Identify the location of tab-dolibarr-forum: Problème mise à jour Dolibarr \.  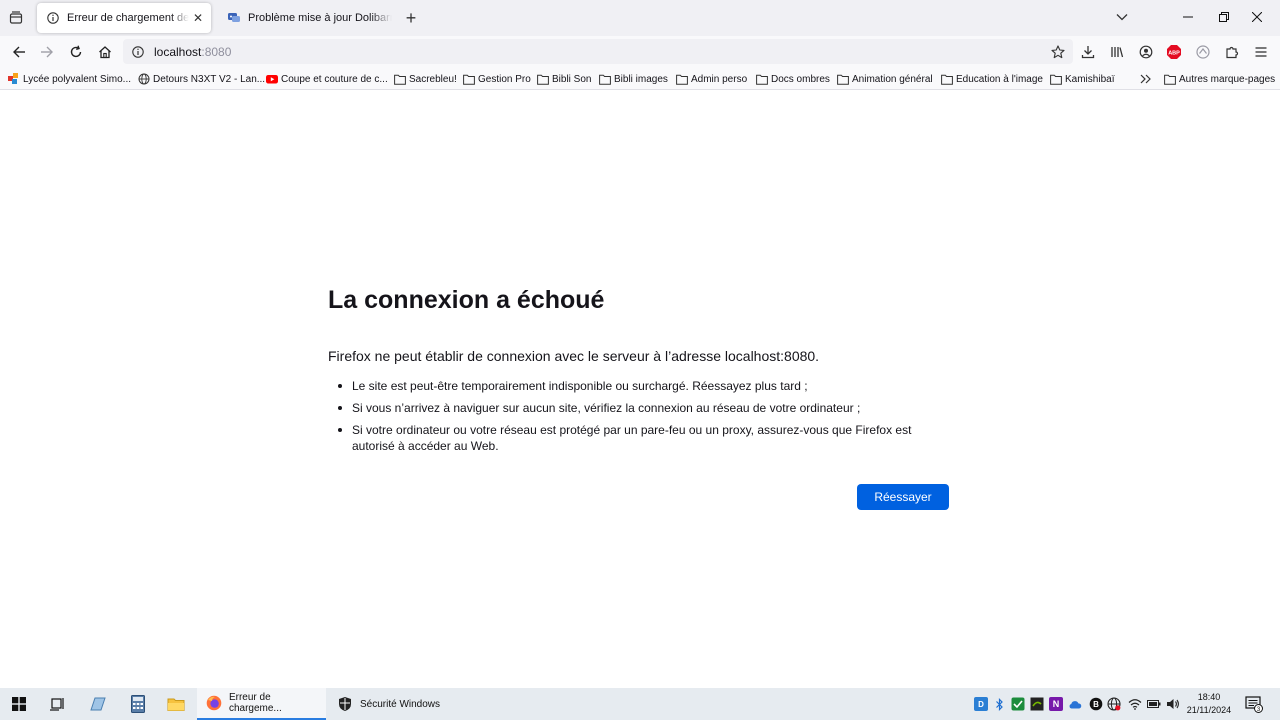
(305, 18).